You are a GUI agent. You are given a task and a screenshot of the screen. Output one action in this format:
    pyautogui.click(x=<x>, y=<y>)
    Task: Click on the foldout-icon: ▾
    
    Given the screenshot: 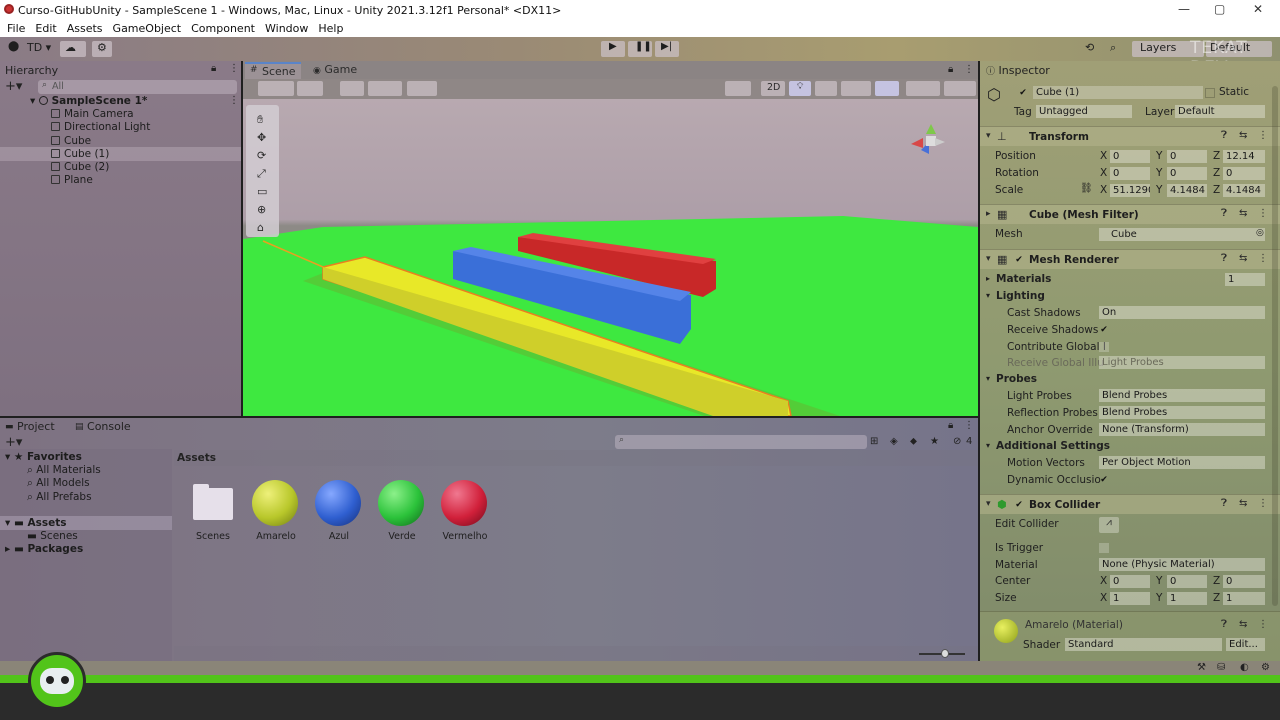 What is the action you would take?
    pyautogui.click(x=988, y=445)
    